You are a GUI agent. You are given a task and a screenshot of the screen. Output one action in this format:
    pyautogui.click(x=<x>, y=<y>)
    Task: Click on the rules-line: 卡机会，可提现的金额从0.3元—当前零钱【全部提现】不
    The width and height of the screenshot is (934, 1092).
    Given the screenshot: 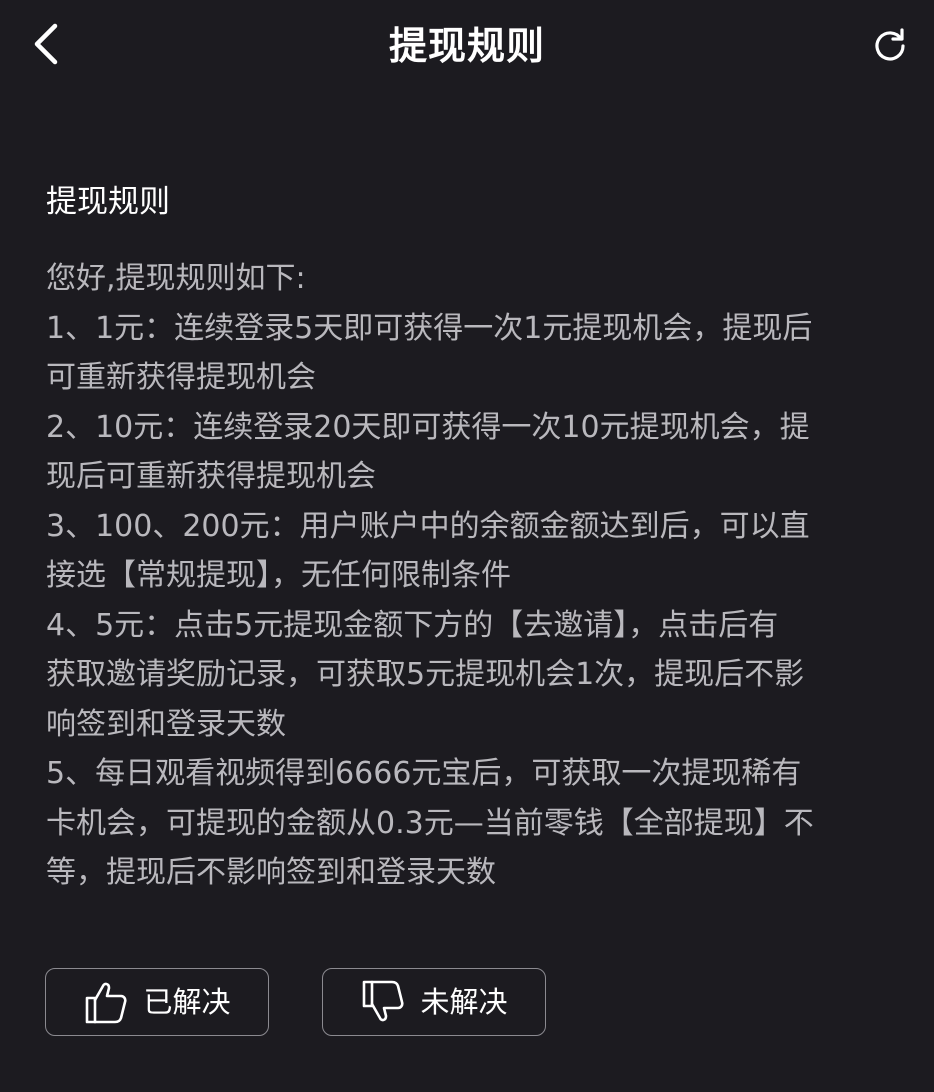 What is the action you would take?
    pyautogui.click(x=430, y=823)
    